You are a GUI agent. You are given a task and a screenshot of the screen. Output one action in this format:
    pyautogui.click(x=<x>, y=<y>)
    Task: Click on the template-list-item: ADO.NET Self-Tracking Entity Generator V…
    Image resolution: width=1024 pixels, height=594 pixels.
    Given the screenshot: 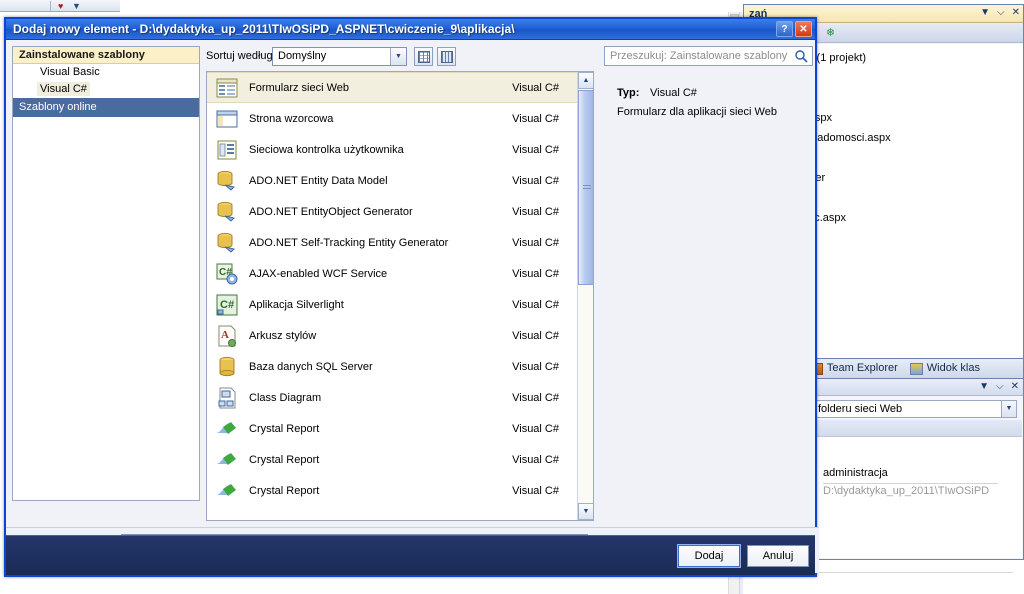 What is the action you would take?
    pyautogui.click(x=392, y=242)
    